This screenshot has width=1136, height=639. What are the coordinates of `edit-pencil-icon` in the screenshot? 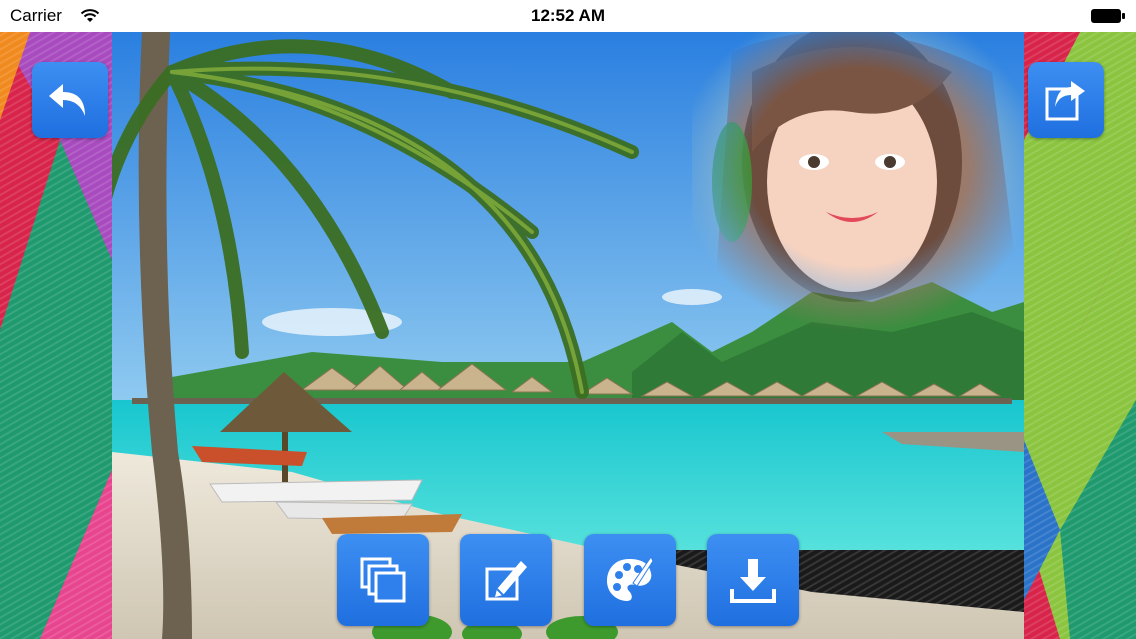 It's located at (506, 581).